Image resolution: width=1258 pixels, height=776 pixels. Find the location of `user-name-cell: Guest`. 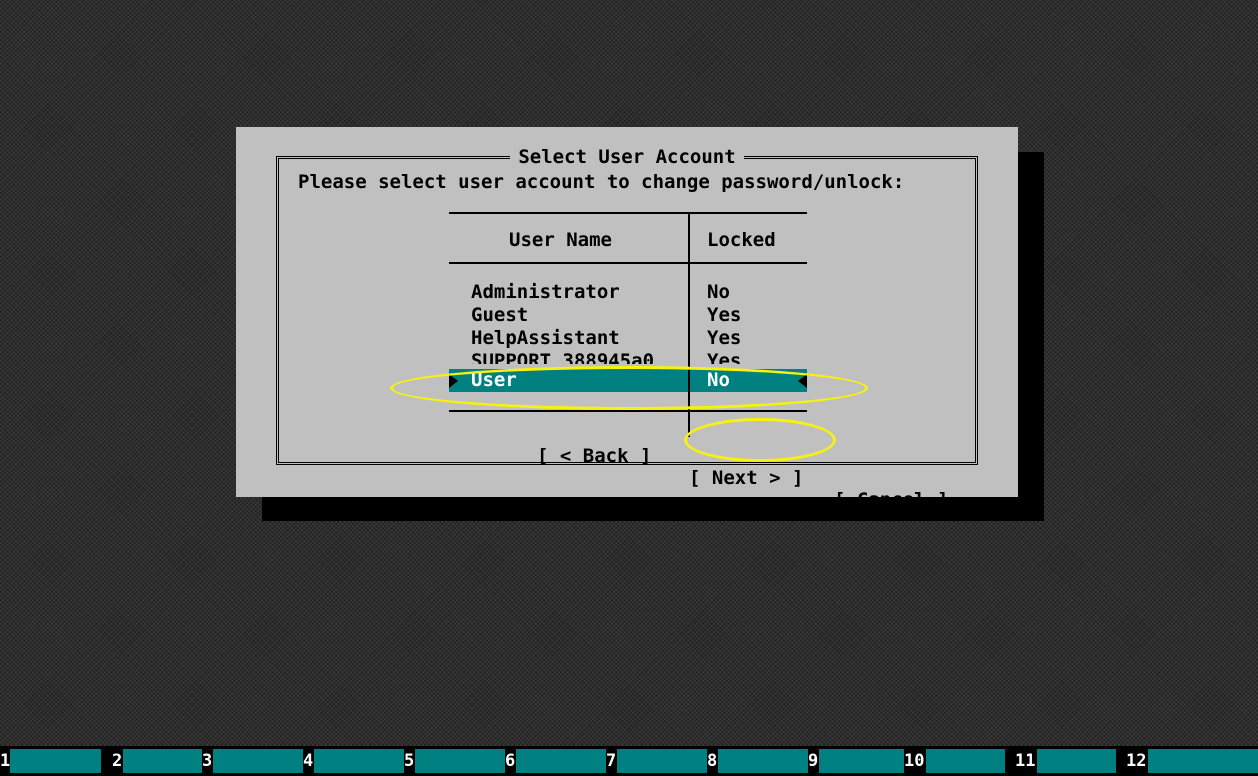

user-name-cell: Guest is located at coordinates (500, 315).